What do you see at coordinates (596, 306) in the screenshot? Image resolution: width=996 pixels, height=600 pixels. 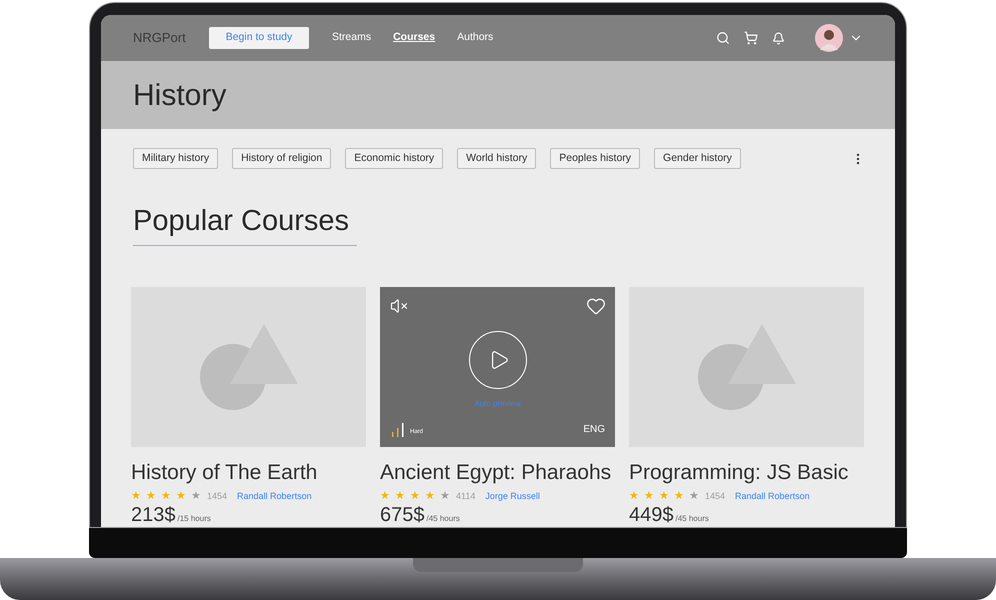 I see `heart-icon` at bounding box center [596, 306].